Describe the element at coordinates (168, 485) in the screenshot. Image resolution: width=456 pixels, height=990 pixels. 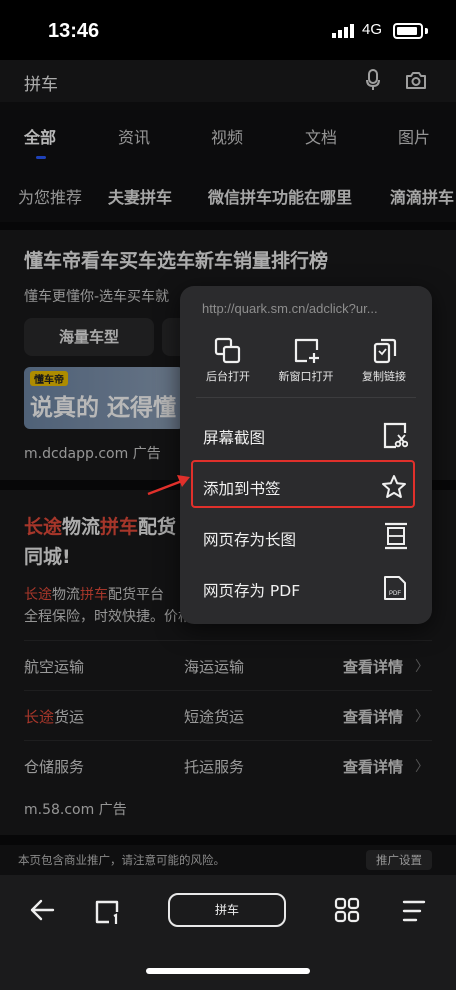
I see `annotation-arrow` at that location.